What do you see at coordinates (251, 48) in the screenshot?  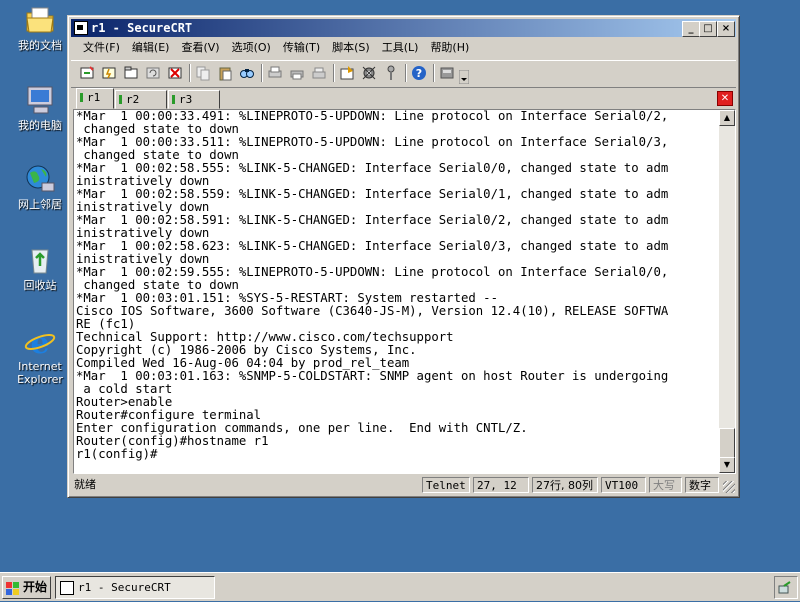 I see `menu-options: 选项(O)` at bounding box center [251, 48].